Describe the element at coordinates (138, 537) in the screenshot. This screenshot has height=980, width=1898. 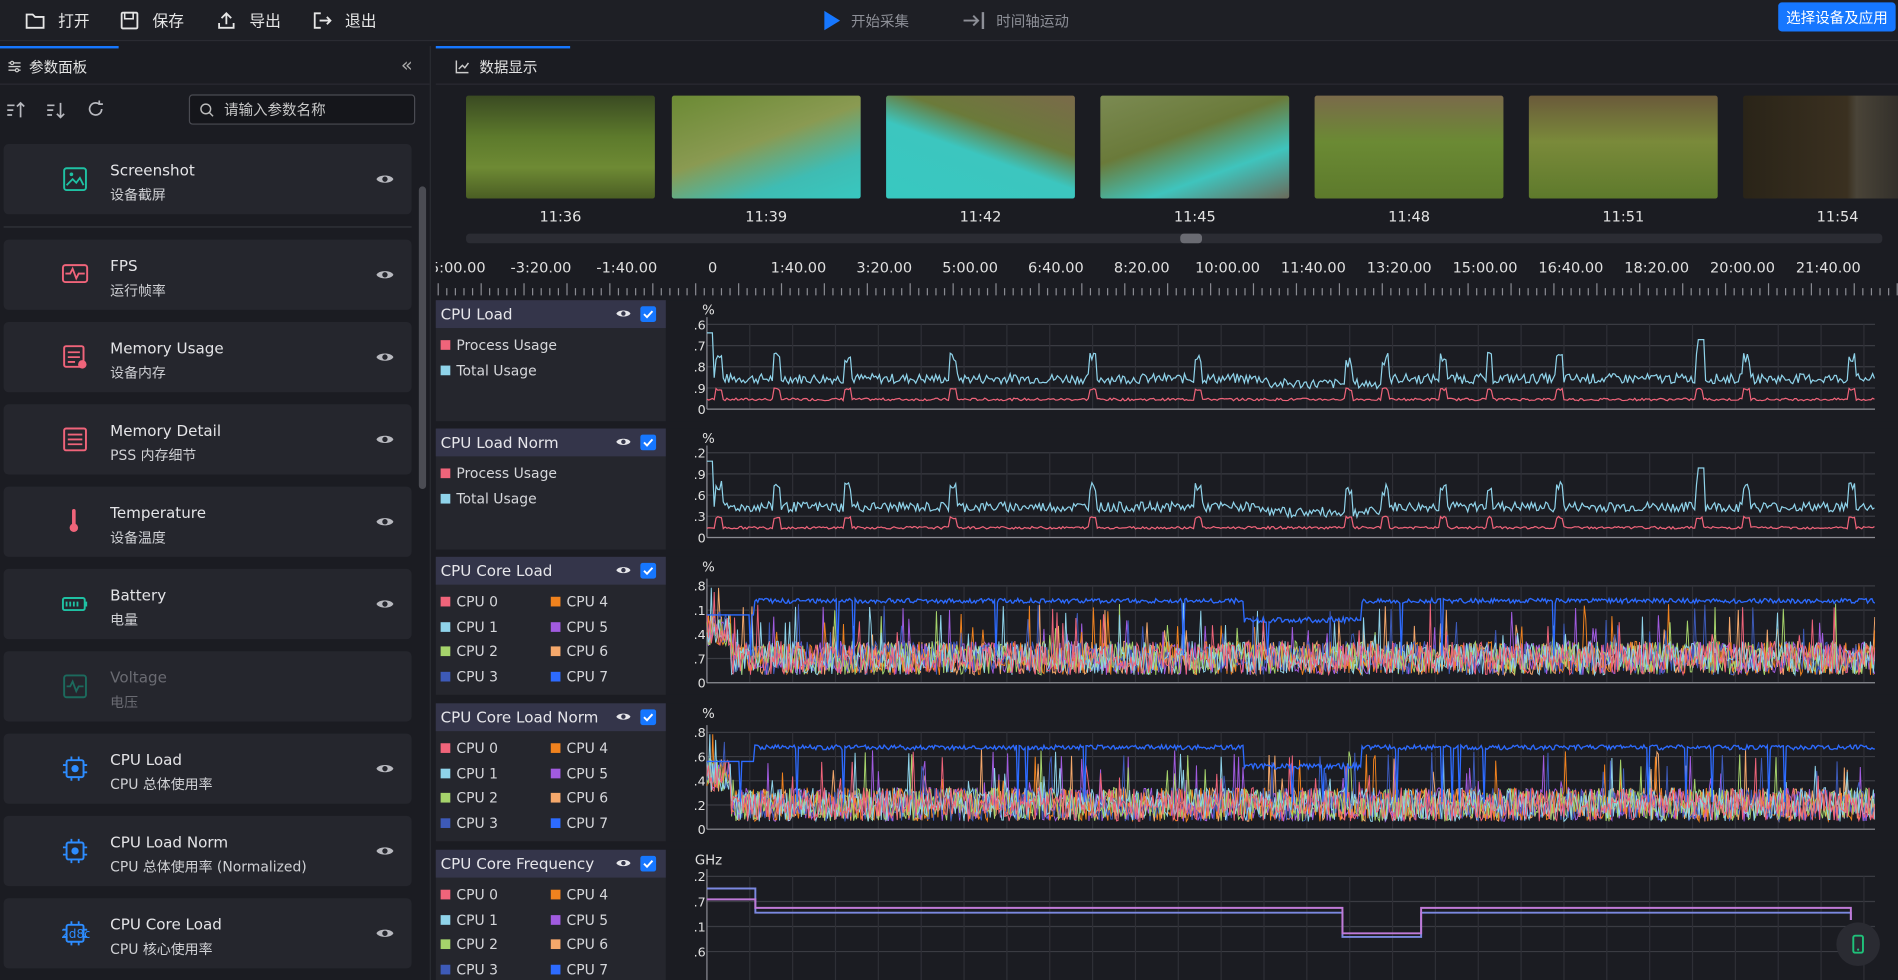
I see `parameter-description: 设备温度` at that location.